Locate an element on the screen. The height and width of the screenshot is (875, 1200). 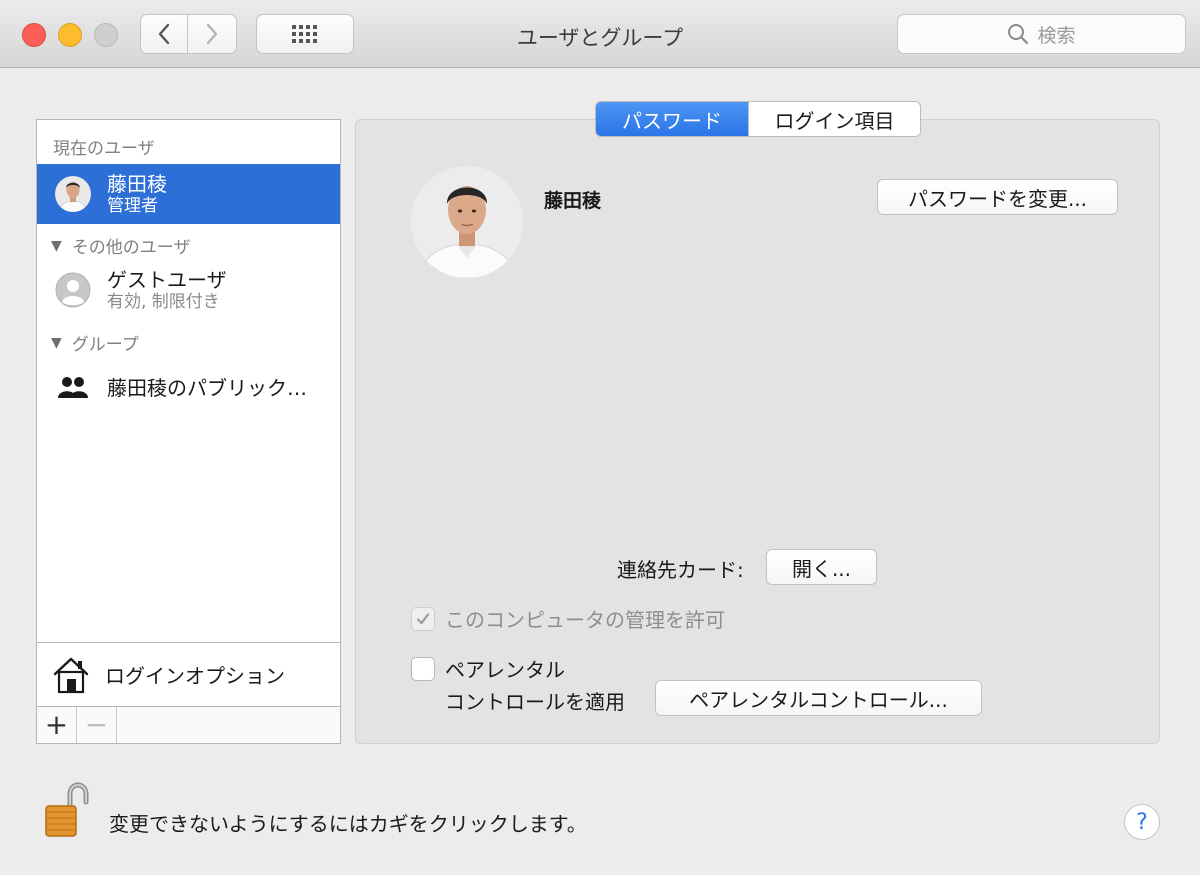
login-options-item: ログインオプション is located at coordinates (188, 674).